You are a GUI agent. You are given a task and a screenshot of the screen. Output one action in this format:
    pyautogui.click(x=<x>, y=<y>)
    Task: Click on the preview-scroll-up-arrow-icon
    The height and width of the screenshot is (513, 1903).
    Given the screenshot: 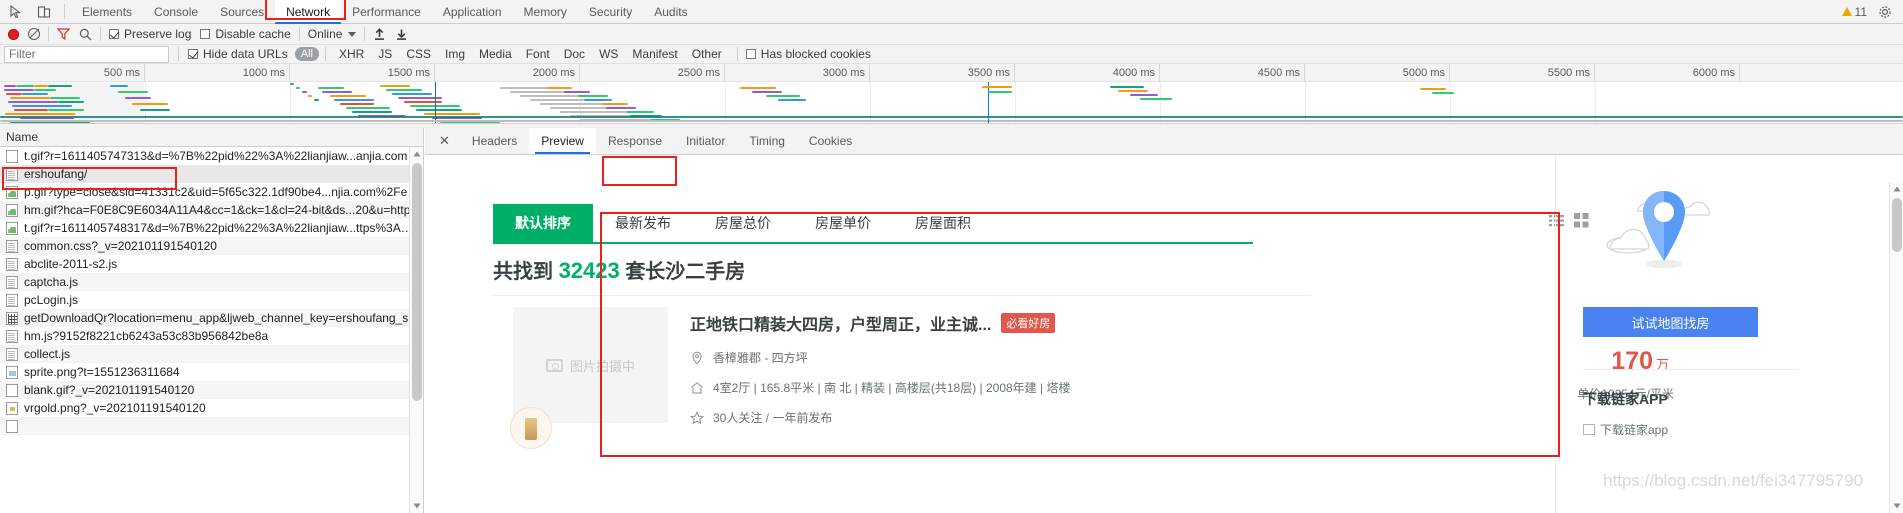 What is the action you would take?
    pyautogui.click(x=1896, y=189)
    